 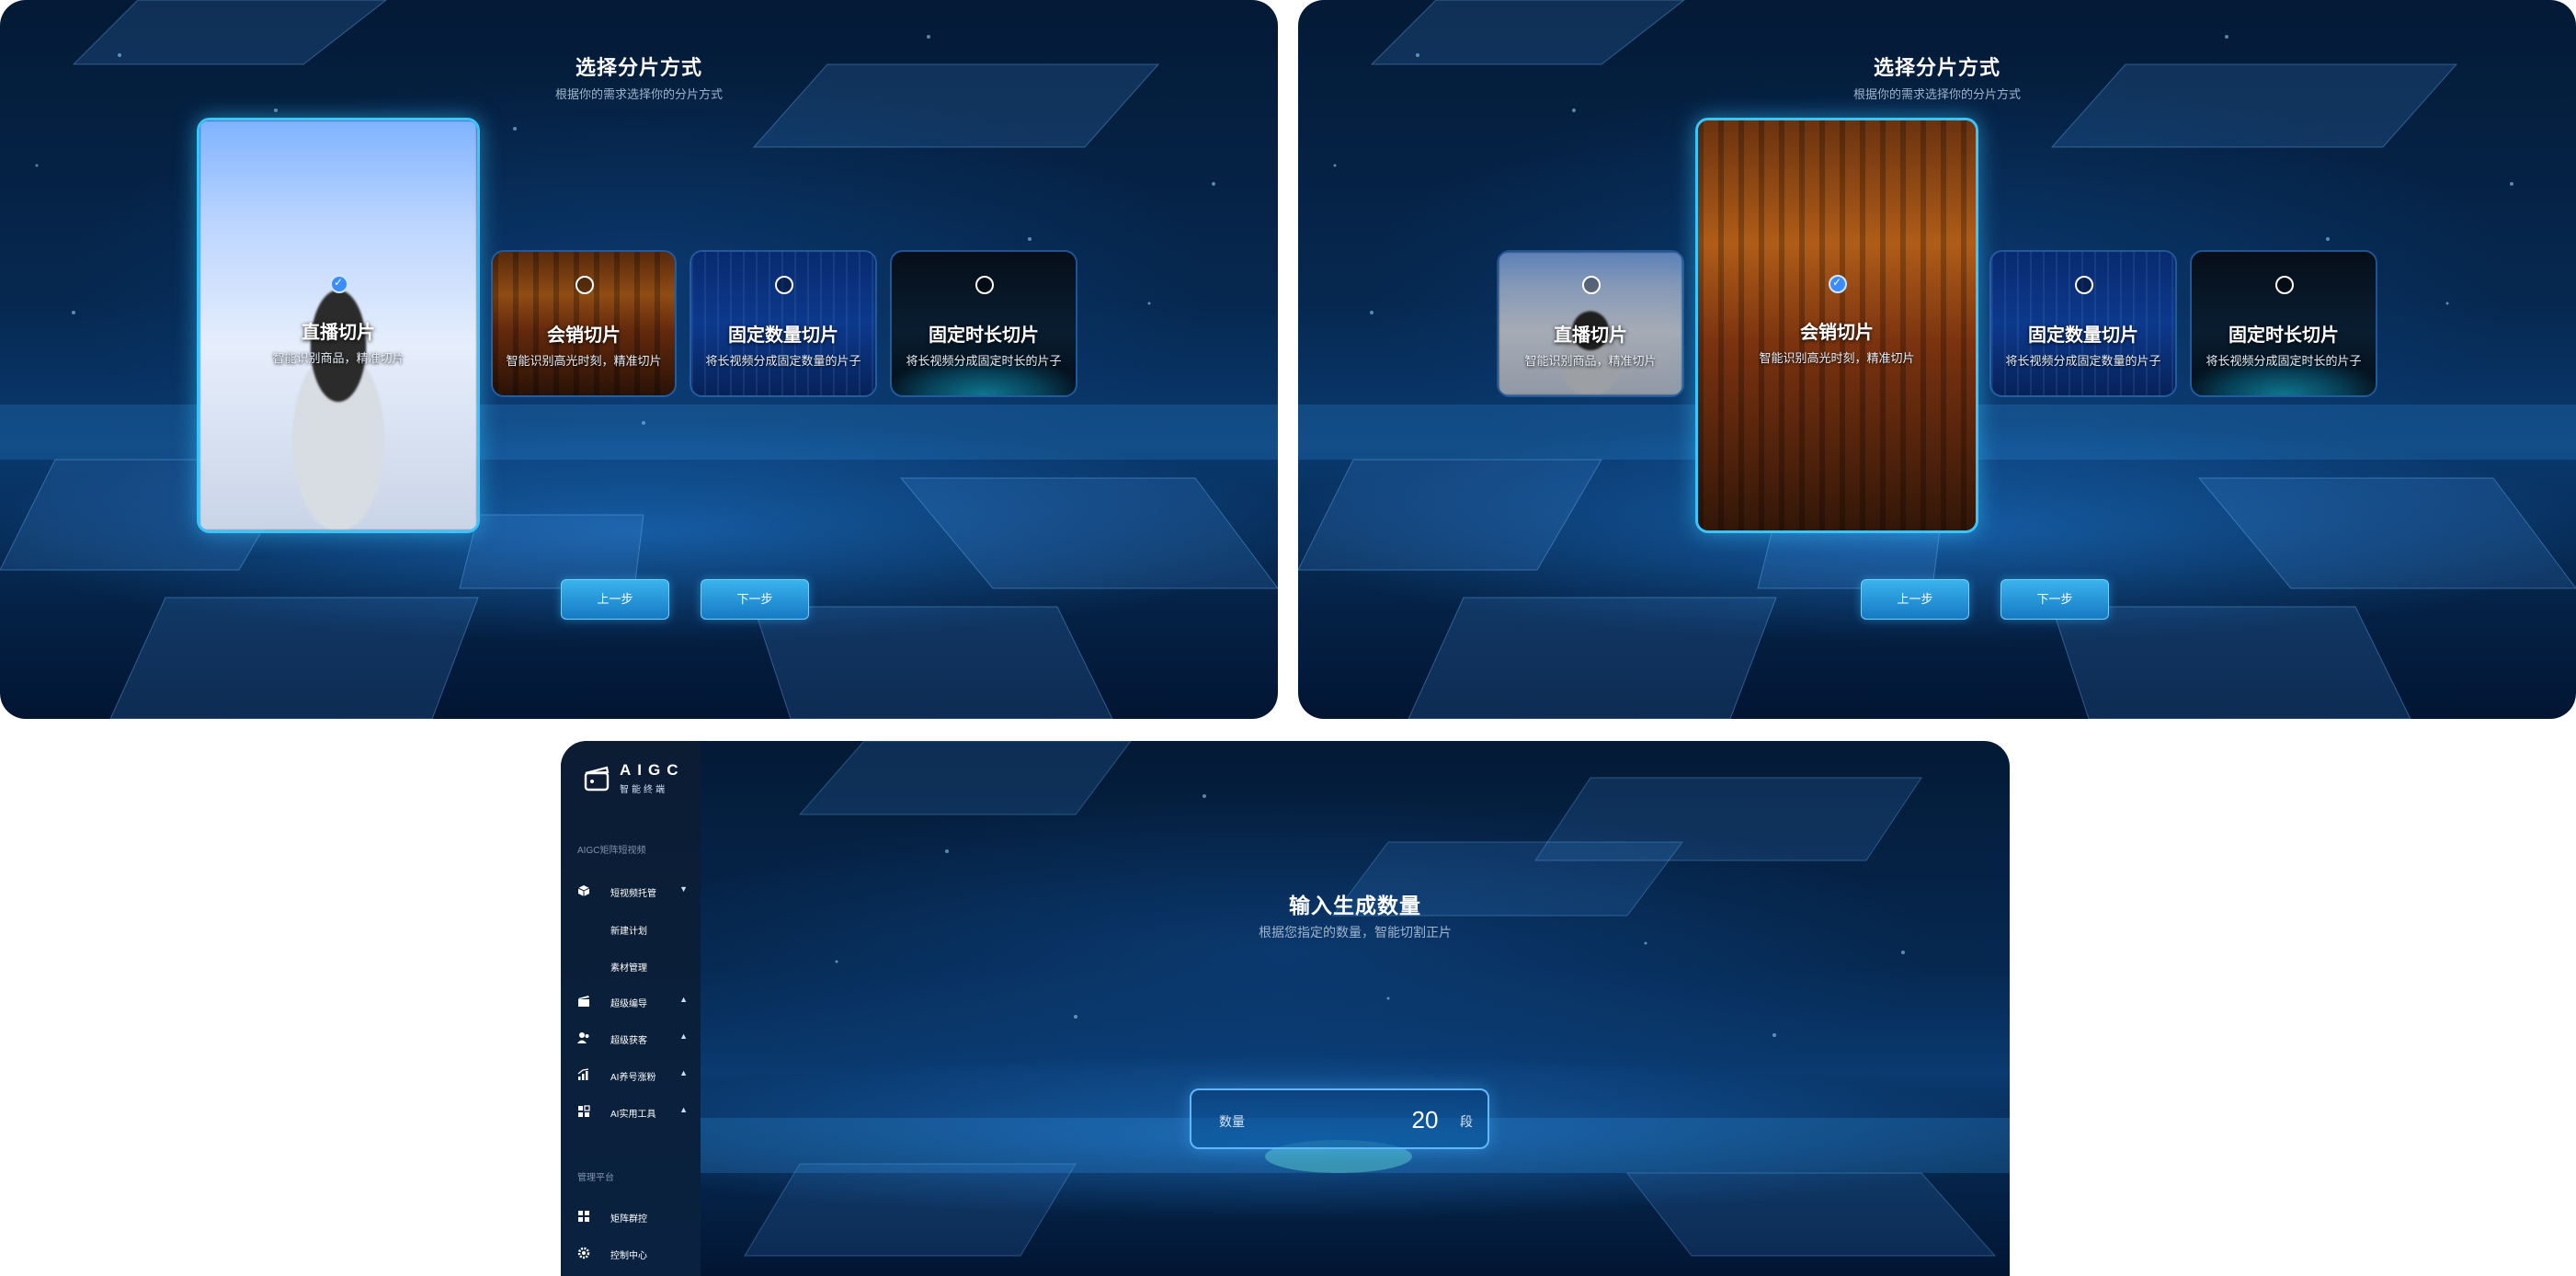 I want to click on caret-down-icon: ▼, so click(x=683, y=889).